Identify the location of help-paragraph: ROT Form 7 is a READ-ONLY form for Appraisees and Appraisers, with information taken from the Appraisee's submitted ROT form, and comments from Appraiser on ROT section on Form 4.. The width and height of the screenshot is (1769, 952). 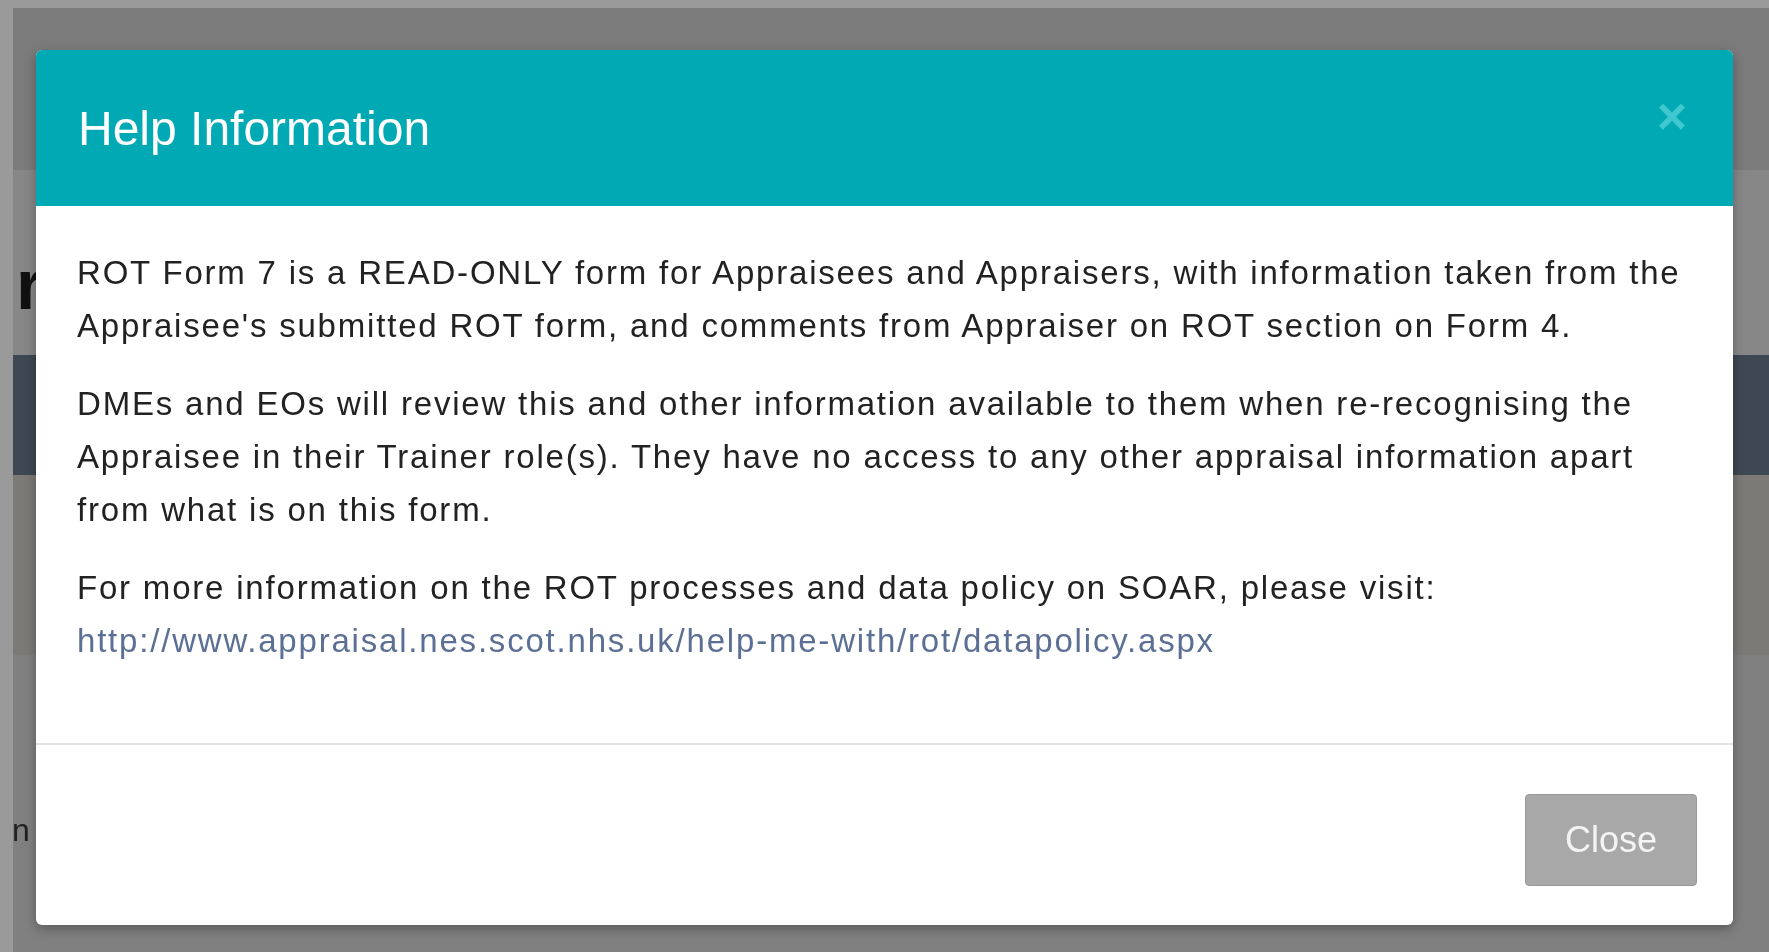
(879, 299).